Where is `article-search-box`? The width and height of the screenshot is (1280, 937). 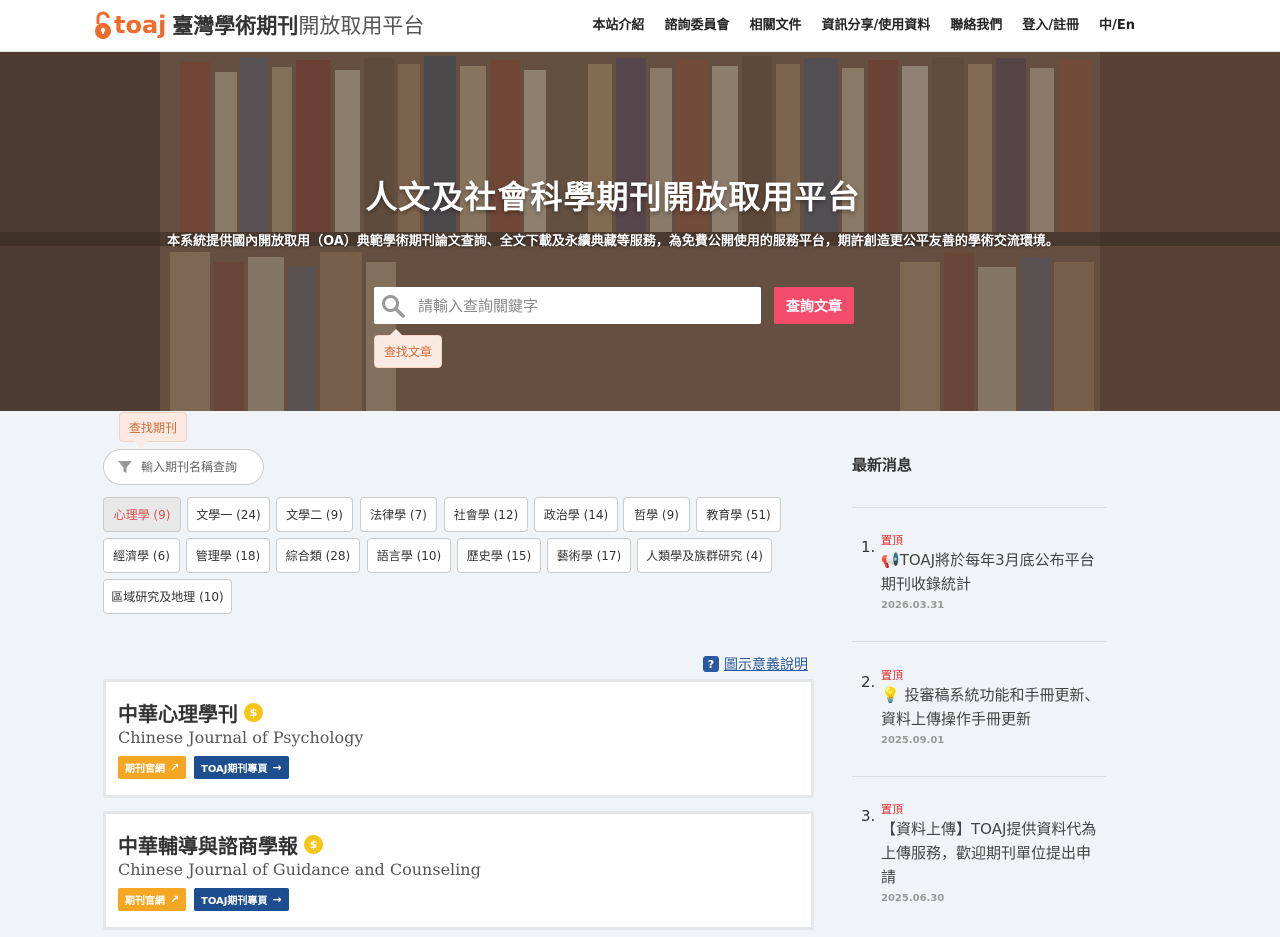 article-search-box is located at coordinates (567, 305).